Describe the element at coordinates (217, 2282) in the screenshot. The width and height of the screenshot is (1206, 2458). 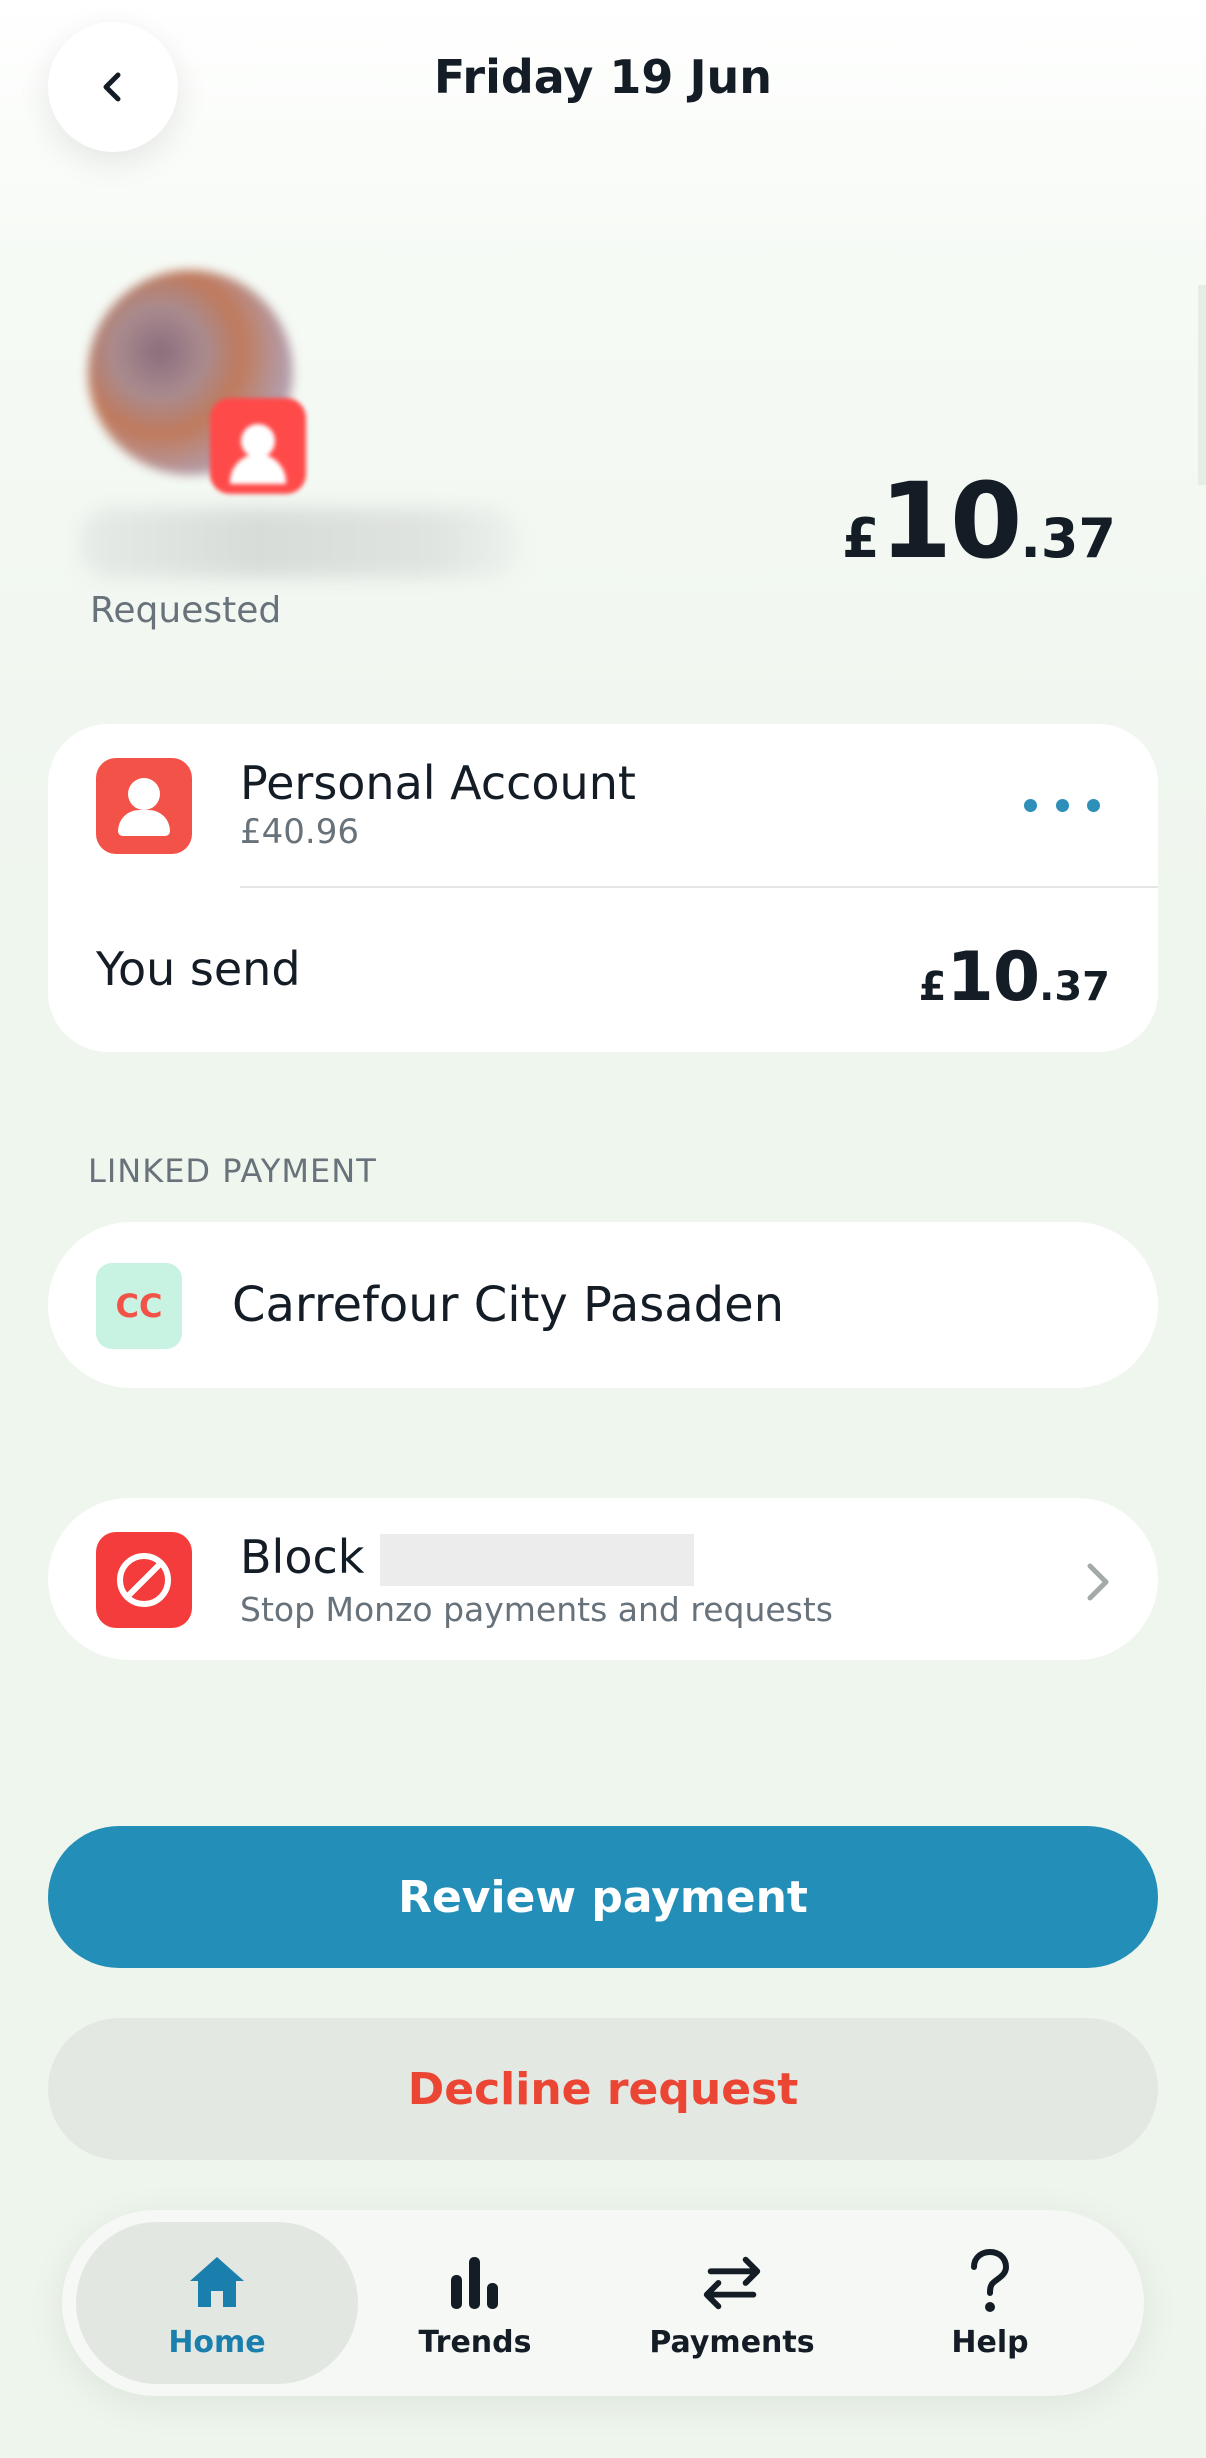
I see `home-icon` at that location.